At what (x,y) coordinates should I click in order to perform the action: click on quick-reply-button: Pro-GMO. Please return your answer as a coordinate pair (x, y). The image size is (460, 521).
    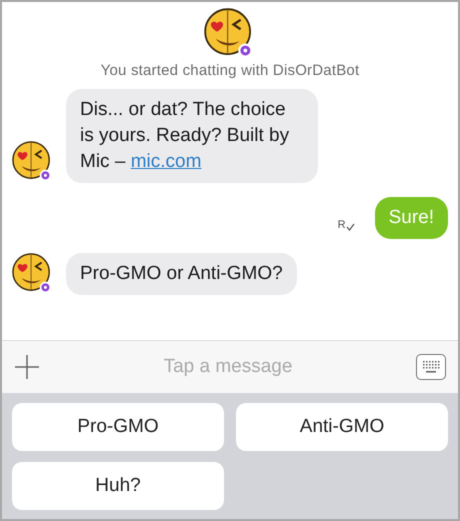
    Looking at the image, I should click on (118, 427).